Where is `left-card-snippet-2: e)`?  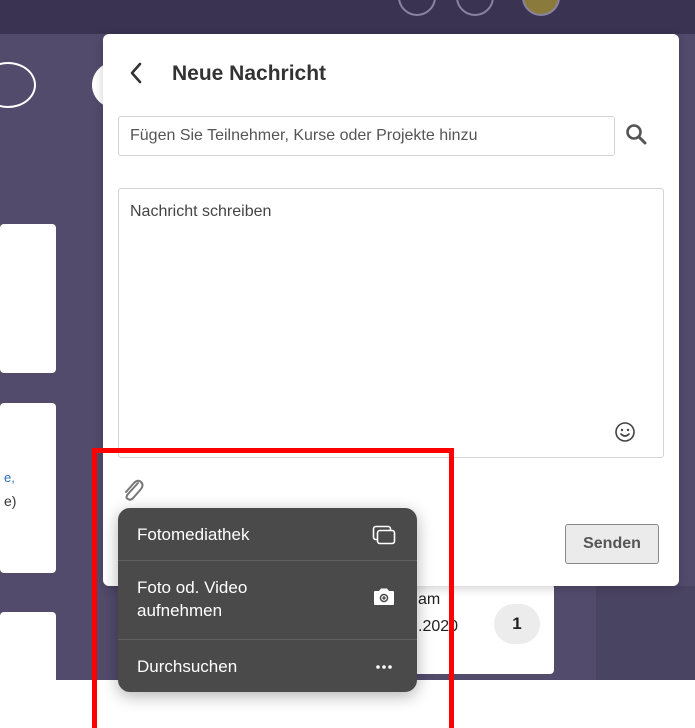
left-card-snippet-2: e) is located at coordinates (10, 501).